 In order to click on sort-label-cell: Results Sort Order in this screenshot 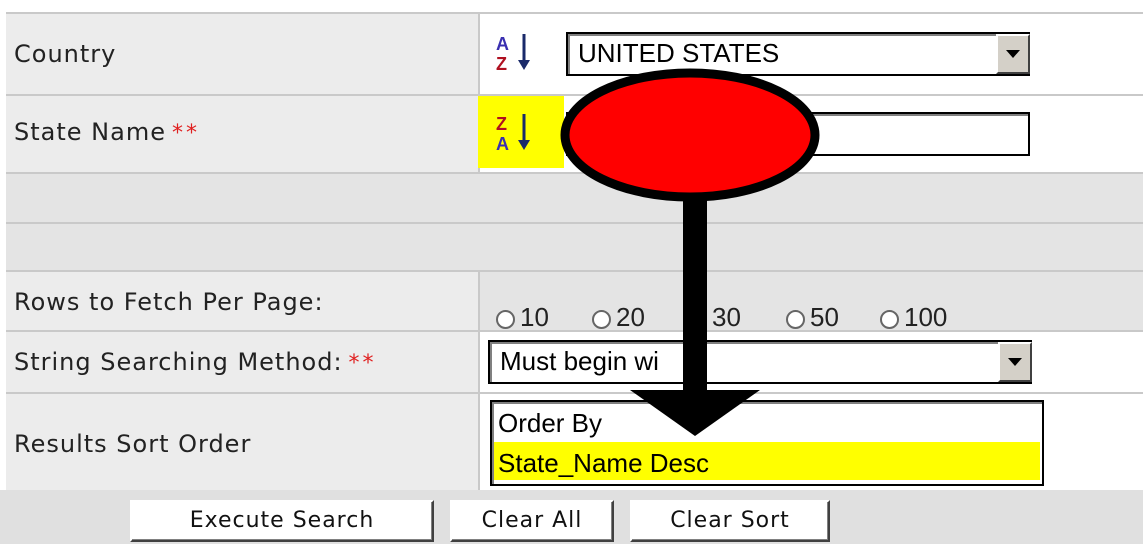, I will do `click(243, 442)`.